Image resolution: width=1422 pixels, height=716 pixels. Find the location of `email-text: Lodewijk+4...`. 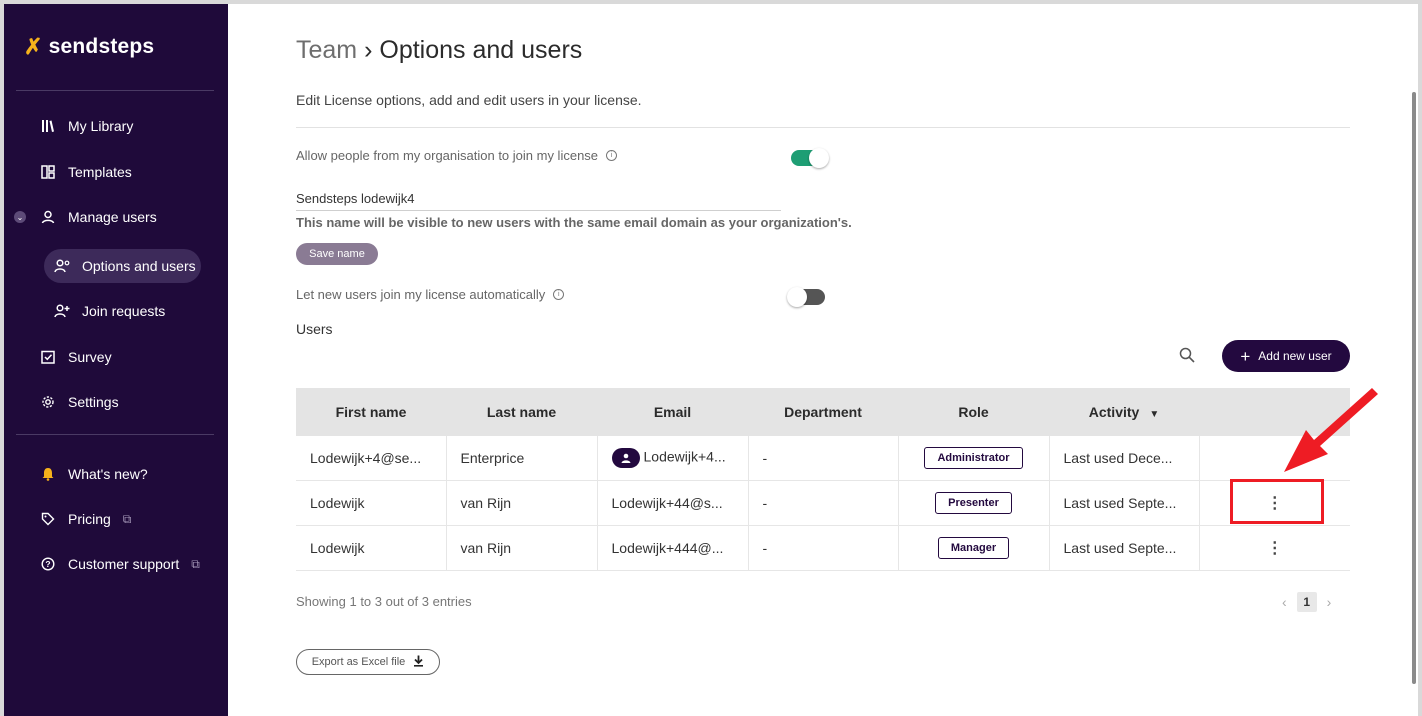

email-text: Lodewijk+4... is located at coordinates (684, 456).